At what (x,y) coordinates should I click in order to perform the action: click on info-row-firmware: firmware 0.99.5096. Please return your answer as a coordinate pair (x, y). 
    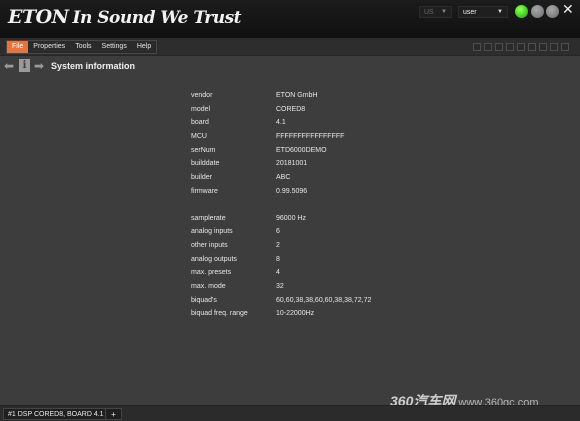
    Looking at the image, I should click on (301, 192).